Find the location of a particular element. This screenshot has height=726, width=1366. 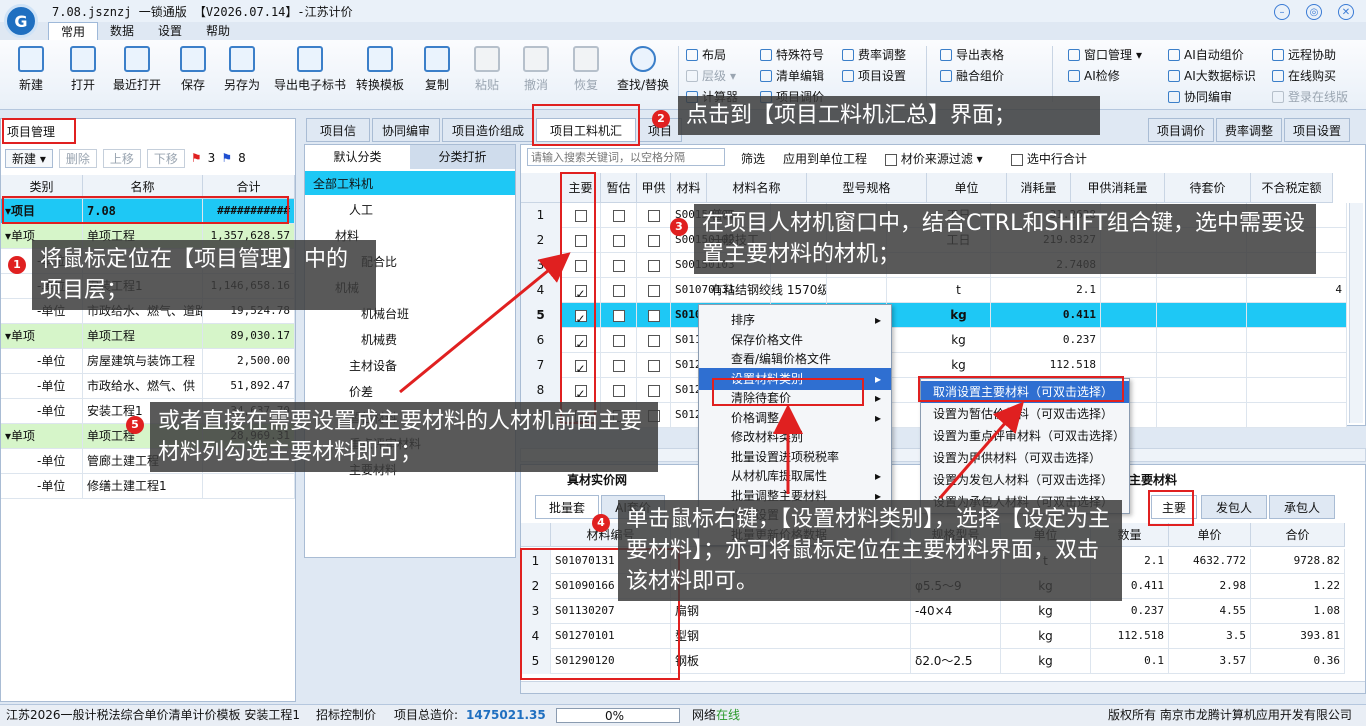

export-bid-button: 导出电子标书 is located at coordinates (310, 69).